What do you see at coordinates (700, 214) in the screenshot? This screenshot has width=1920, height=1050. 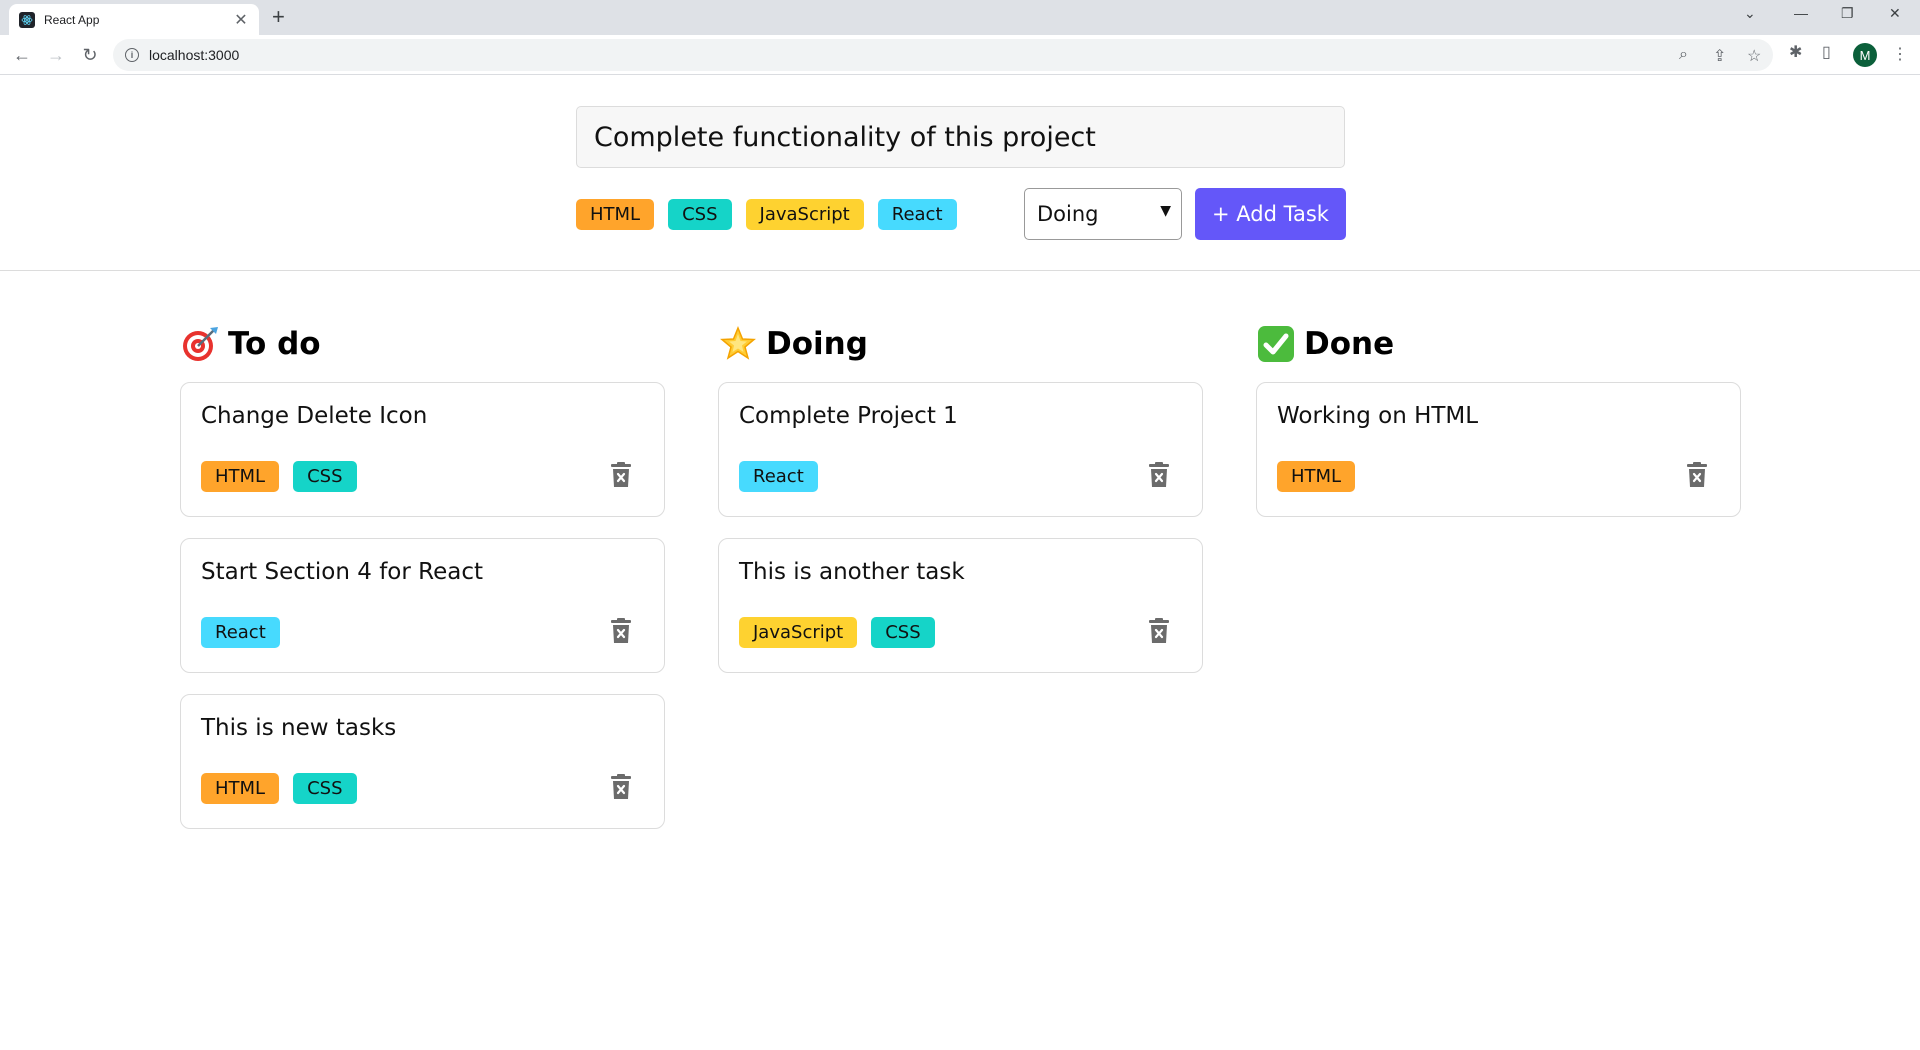 I see `tag-css-button: CSS` at bounding box center [700, 214].